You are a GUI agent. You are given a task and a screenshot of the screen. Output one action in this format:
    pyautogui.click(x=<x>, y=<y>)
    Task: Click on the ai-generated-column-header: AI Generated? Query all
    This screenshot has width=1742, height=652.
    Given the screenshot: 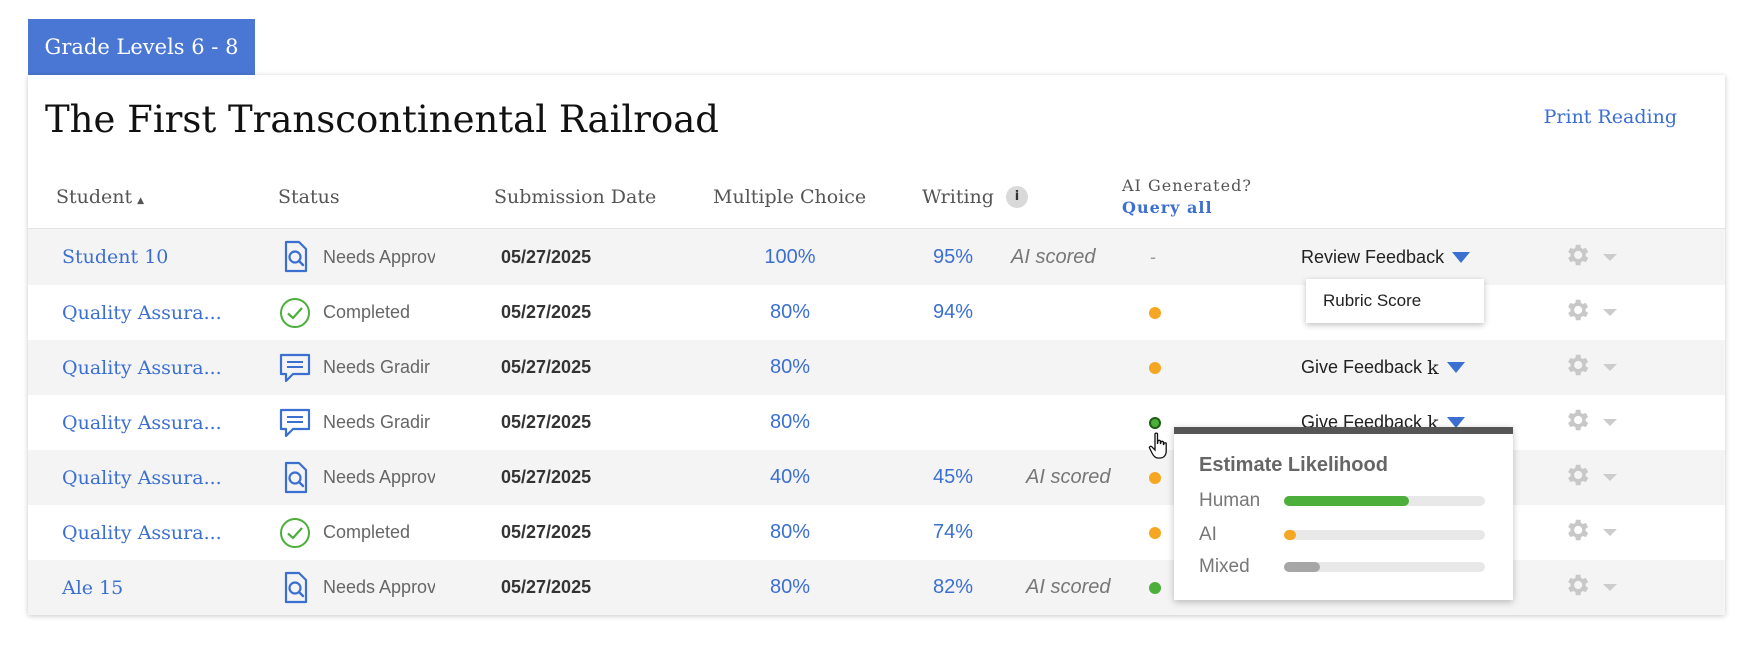 What is the action you would take?
    pyautogui.click(x=1187, y=197)
    